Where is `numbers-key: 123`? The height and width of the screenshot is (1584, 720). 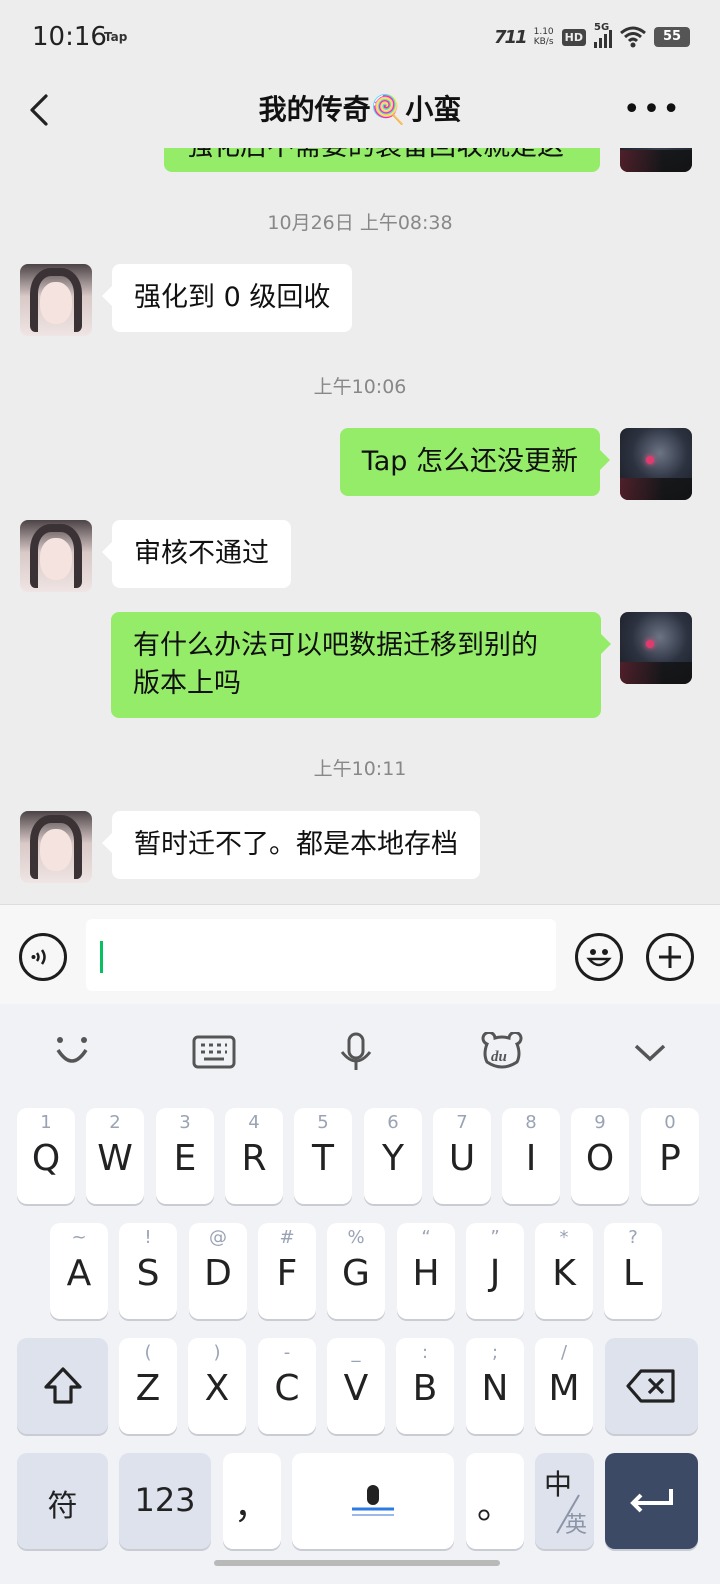
numbers-key: 123 is located at coordinates (165, 1501).